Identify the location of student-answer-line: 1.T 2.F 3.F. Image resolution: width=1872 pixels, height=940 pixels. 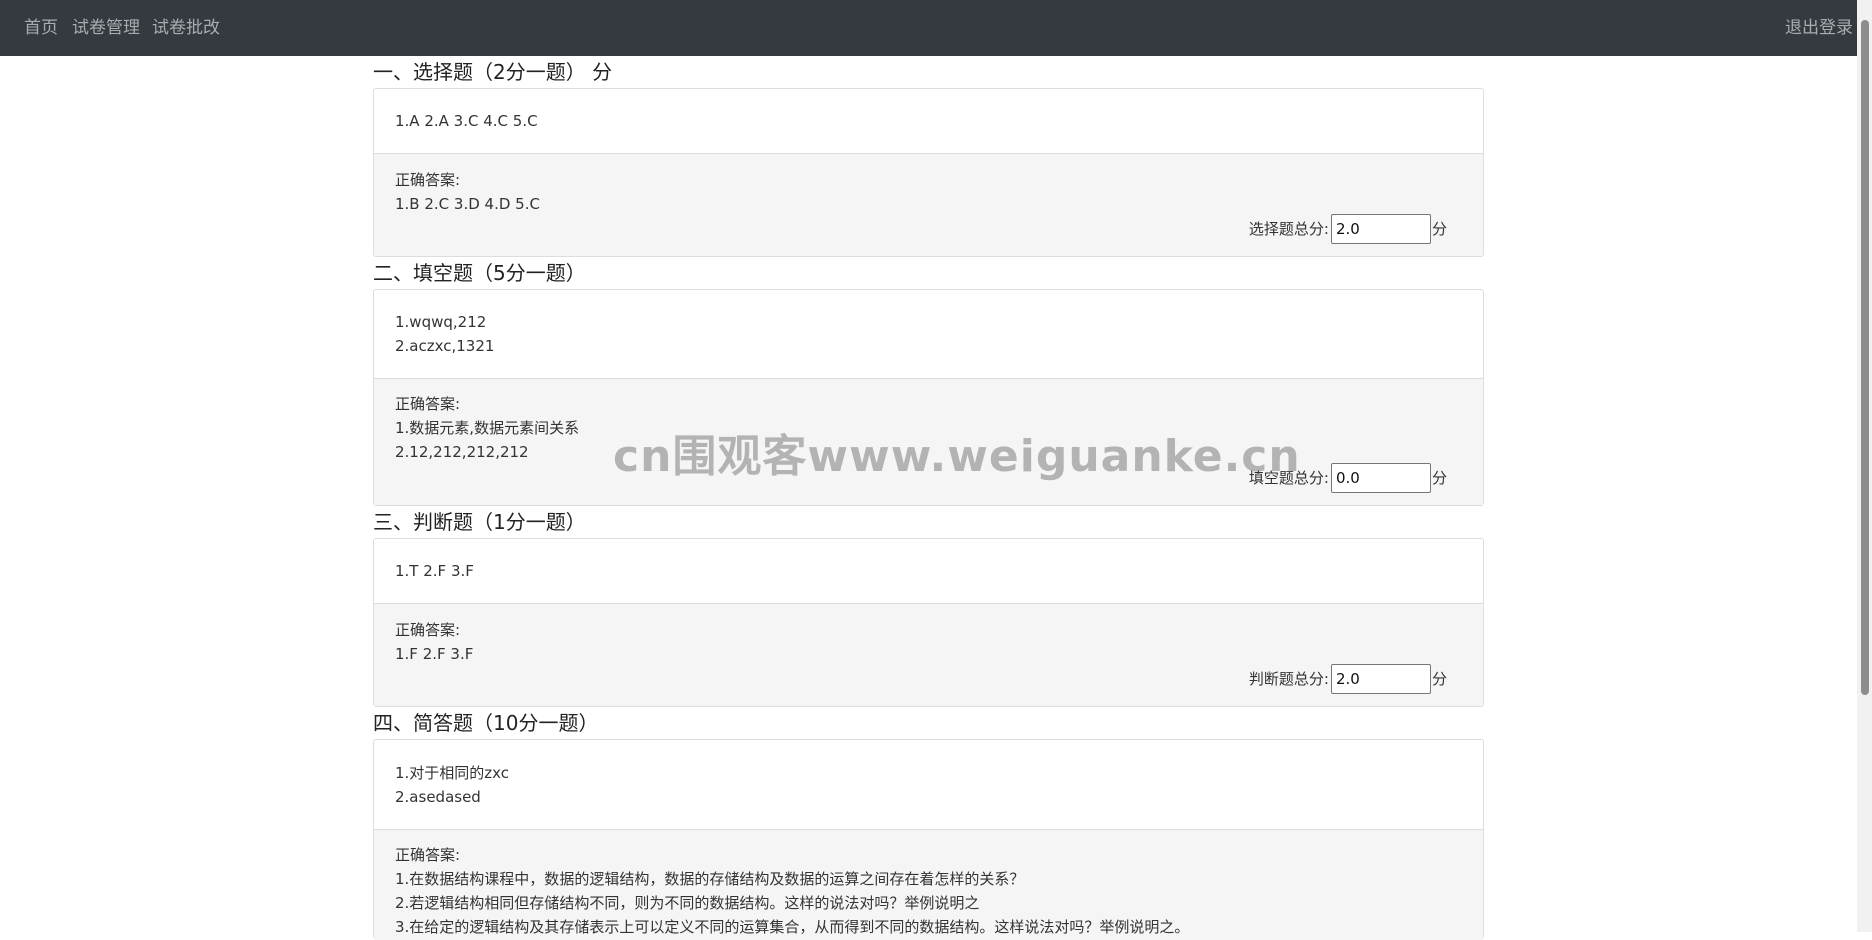
(434, 571).